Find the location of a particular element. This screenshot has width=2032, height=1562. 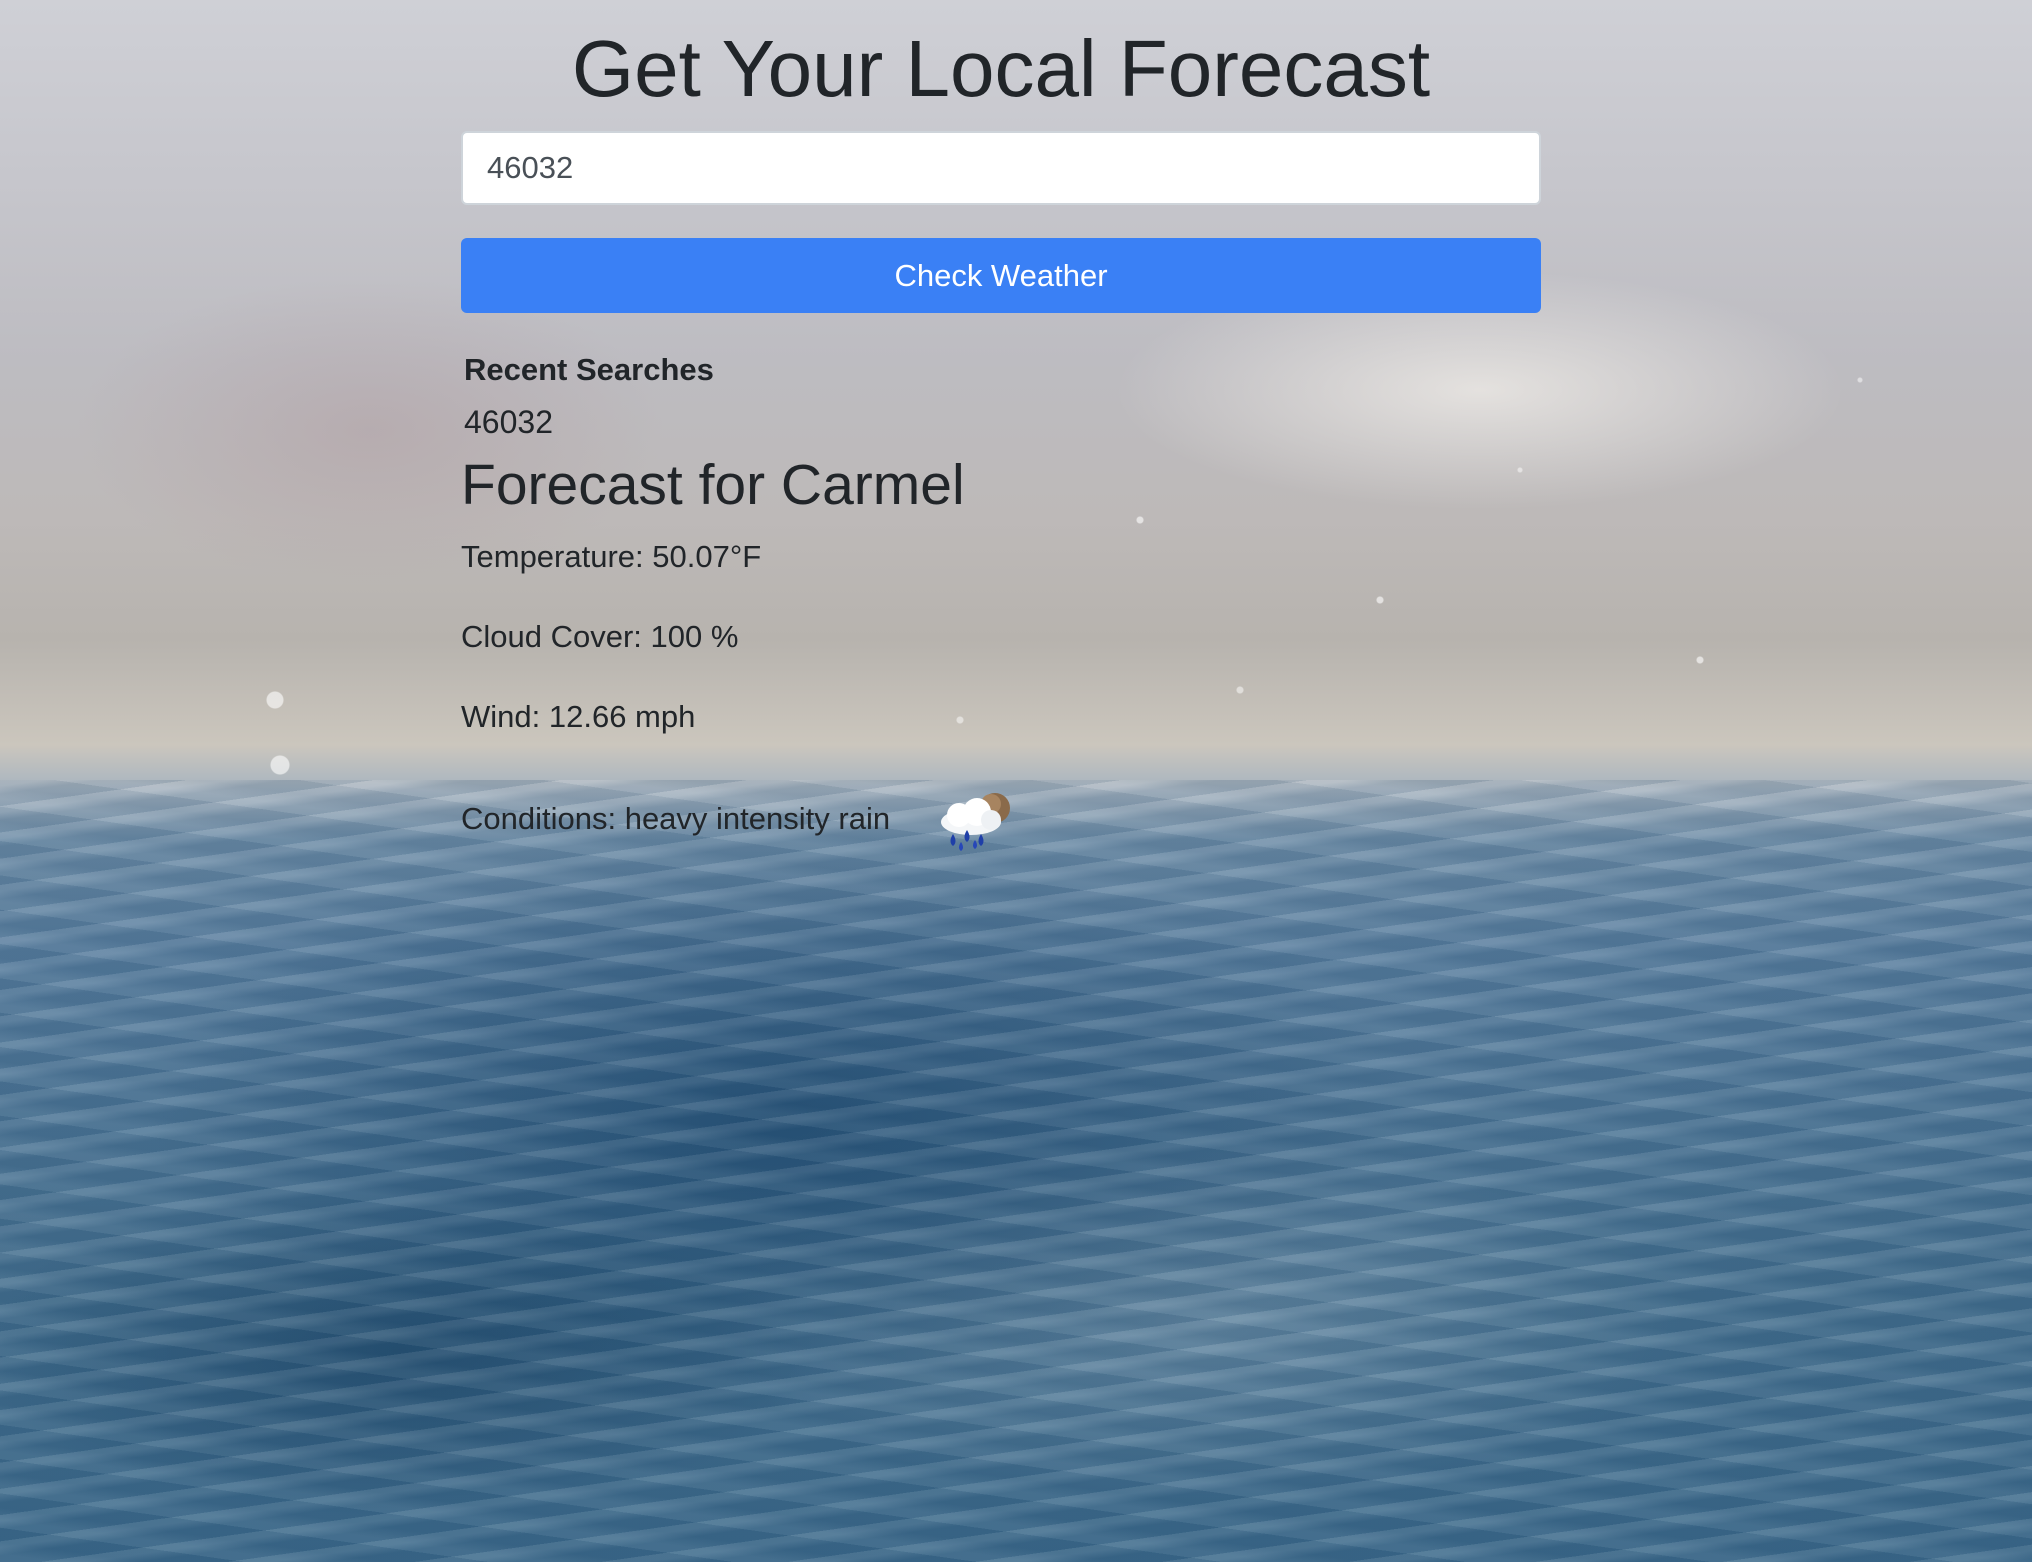

temperature-text: Temperature: 50.07°F is located at coordinates (611, 556).